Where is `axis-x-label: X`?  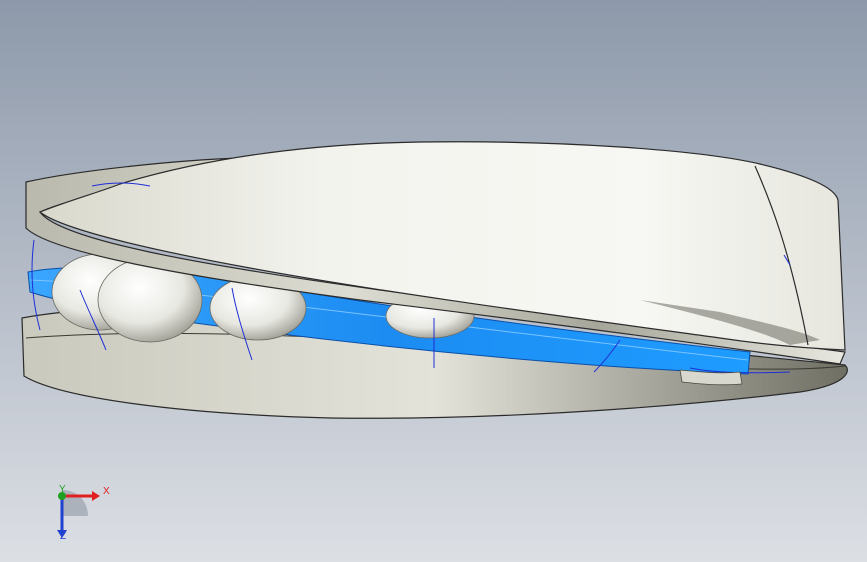
axis-x-label: X is located at coordinates (106, 491).